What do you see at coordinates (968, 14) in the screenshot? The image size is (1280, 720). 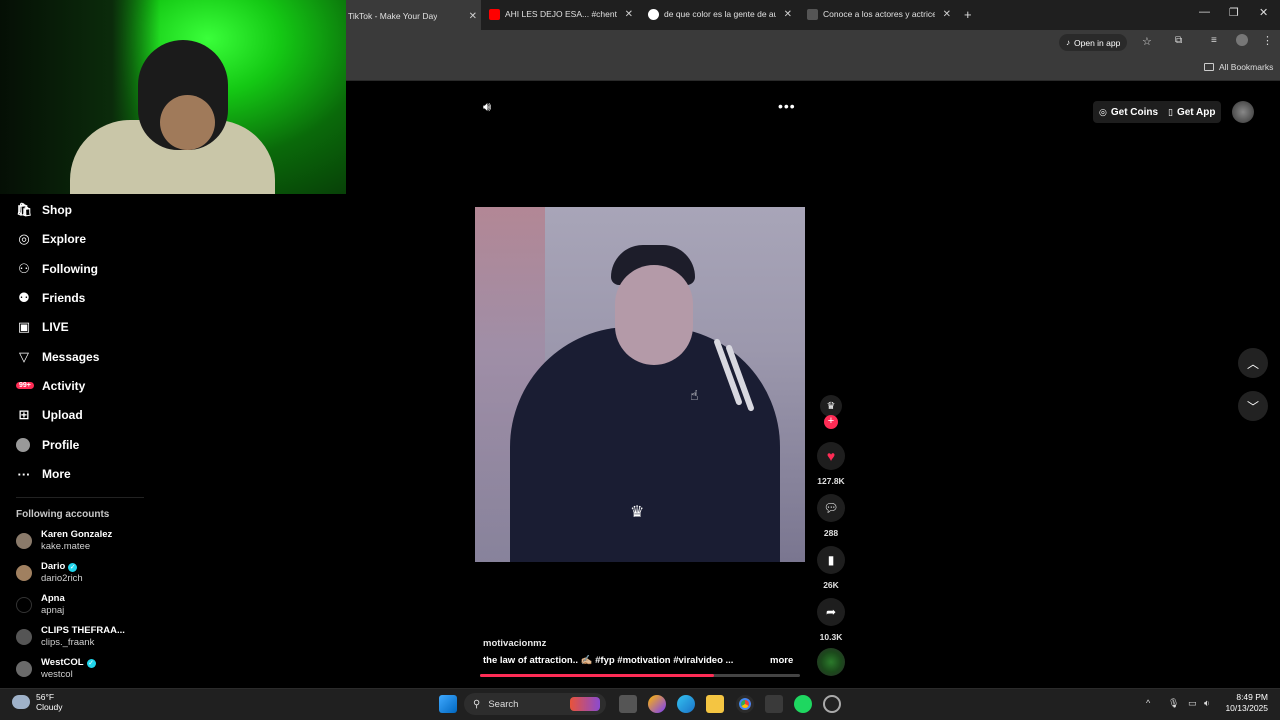 I see `new-tab-button: +` at bounding box center [968, 14].